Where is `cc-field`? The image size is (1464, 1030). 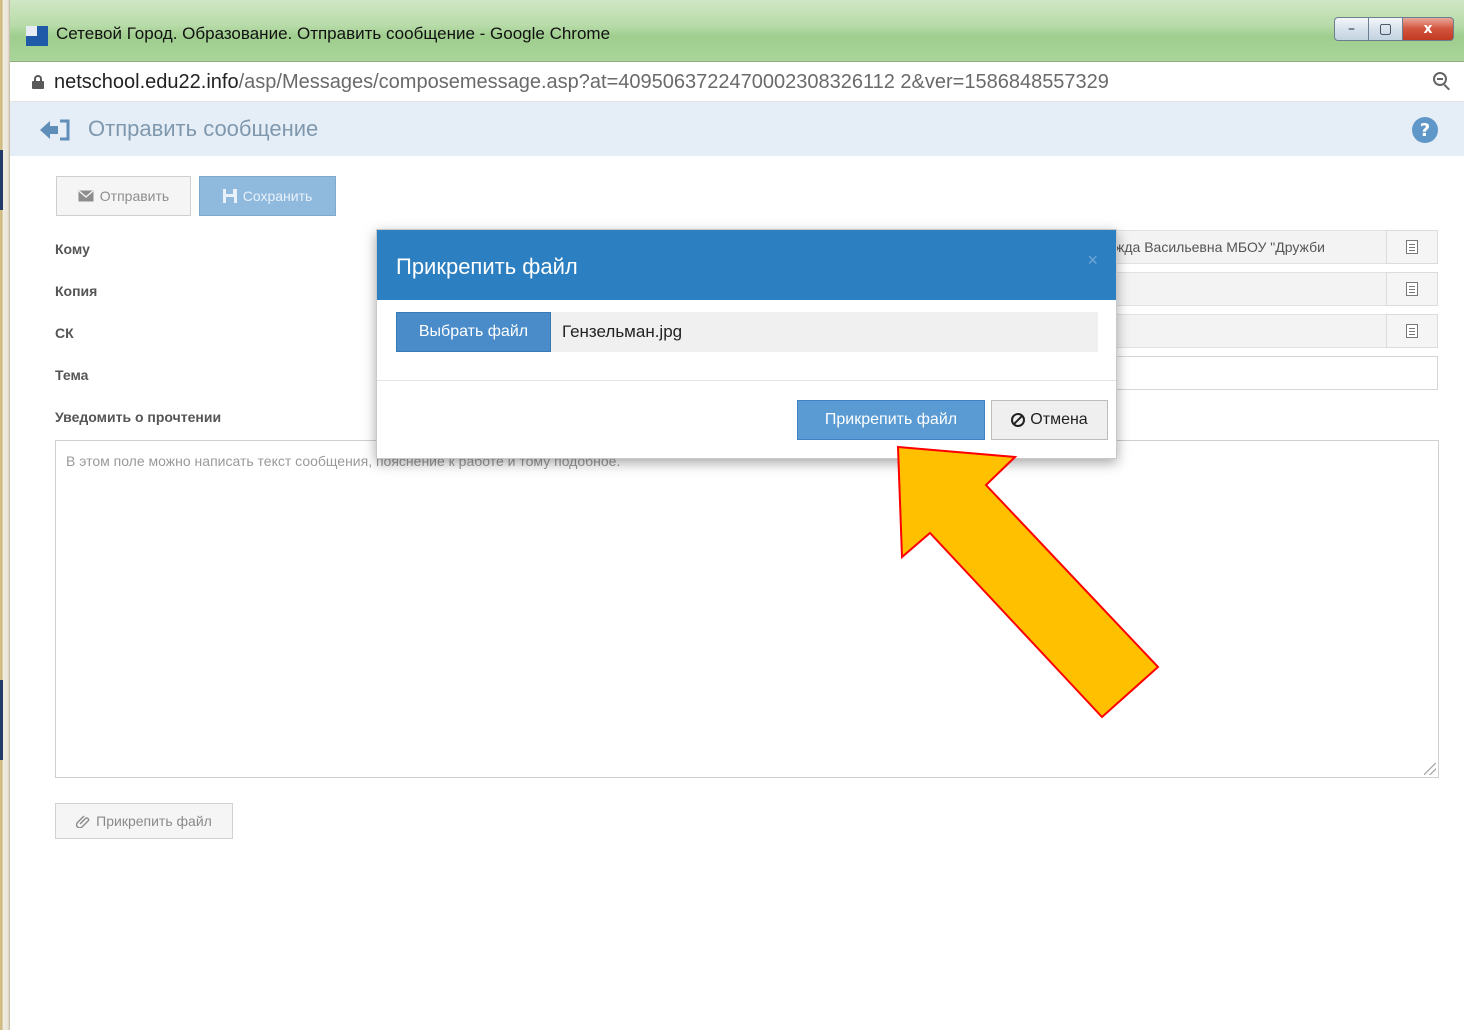 cc-field is located at coordinates (1248, 289).